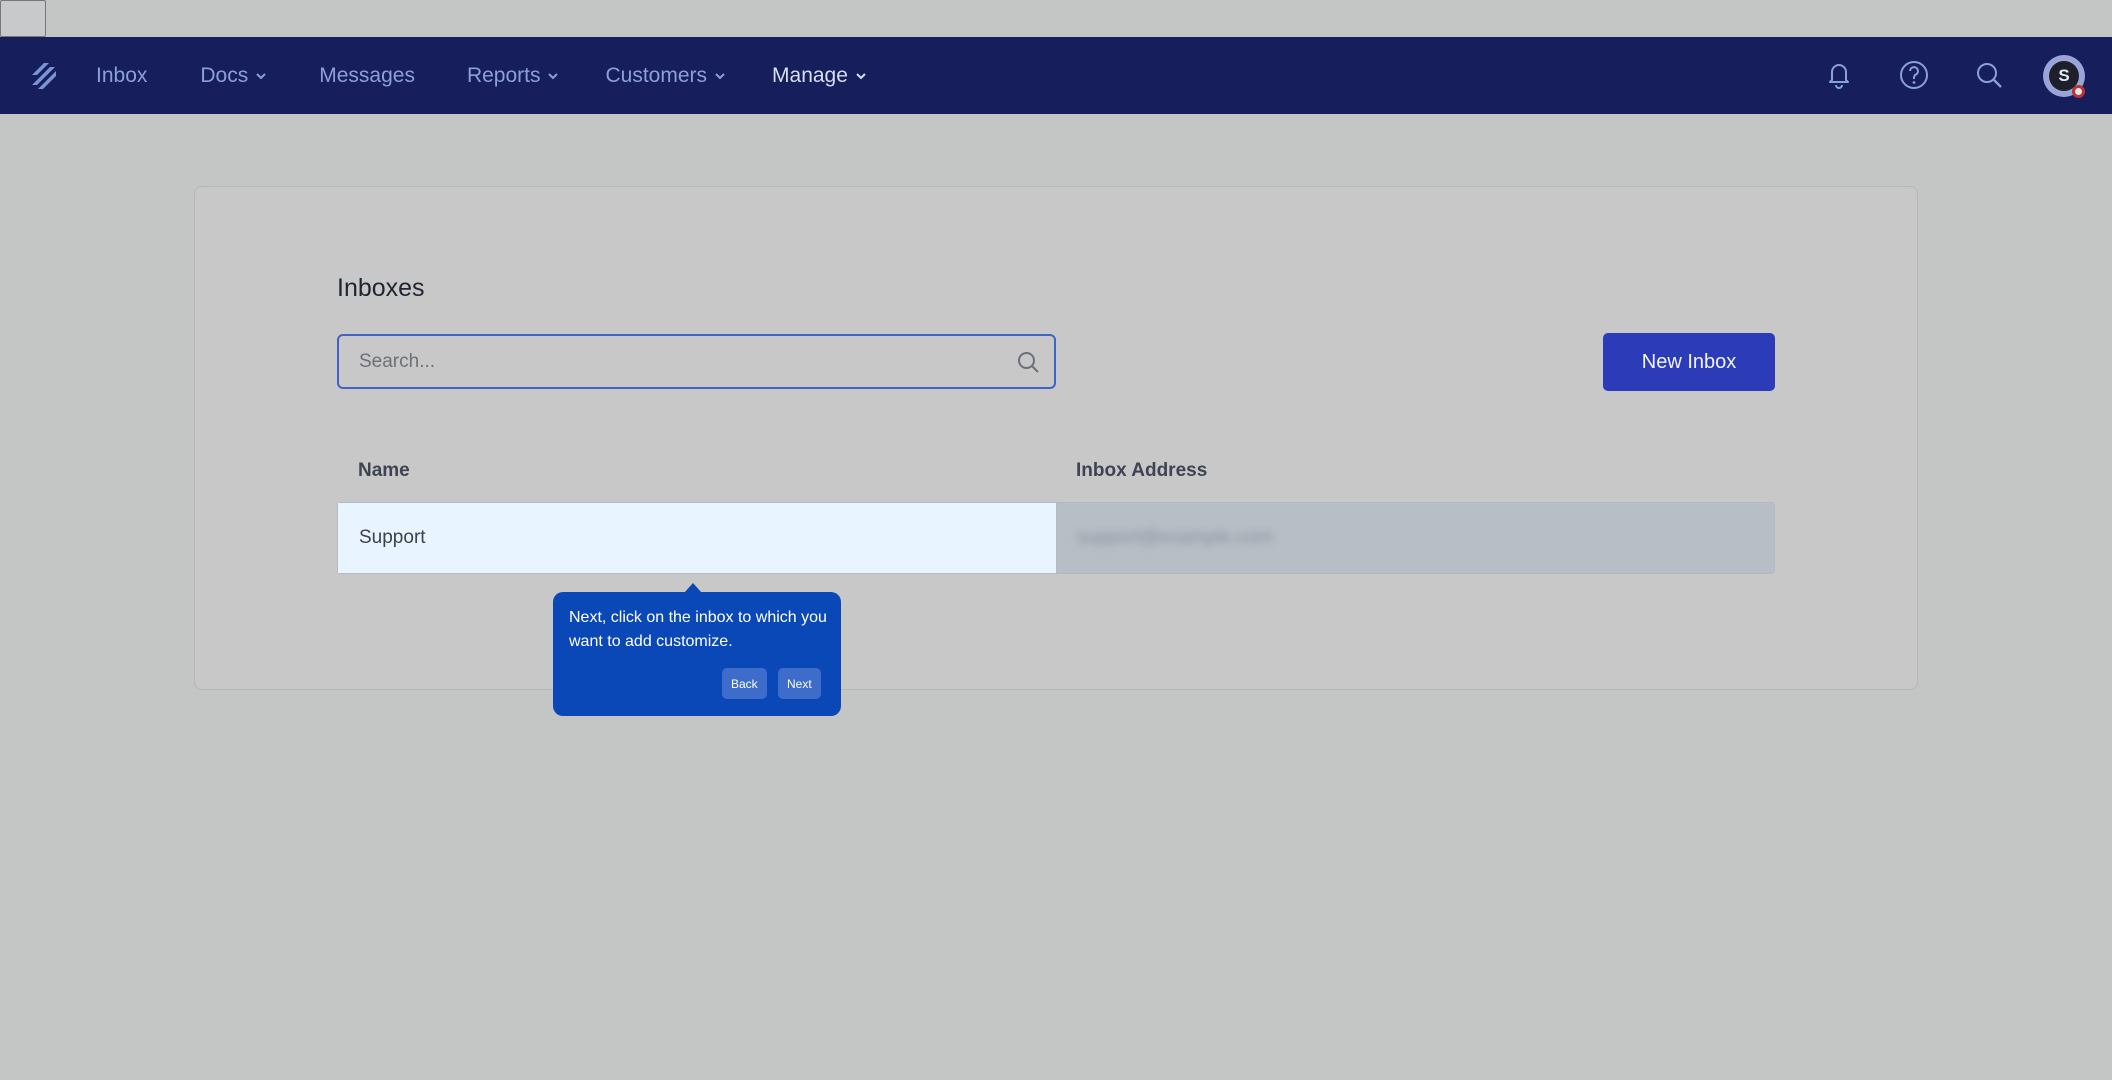 Image resolution: width=2112 pixels, height=1080 pixels. Describe the element at coordinates (1914, 75) in the screenshot. I see `help-icon` at that location.